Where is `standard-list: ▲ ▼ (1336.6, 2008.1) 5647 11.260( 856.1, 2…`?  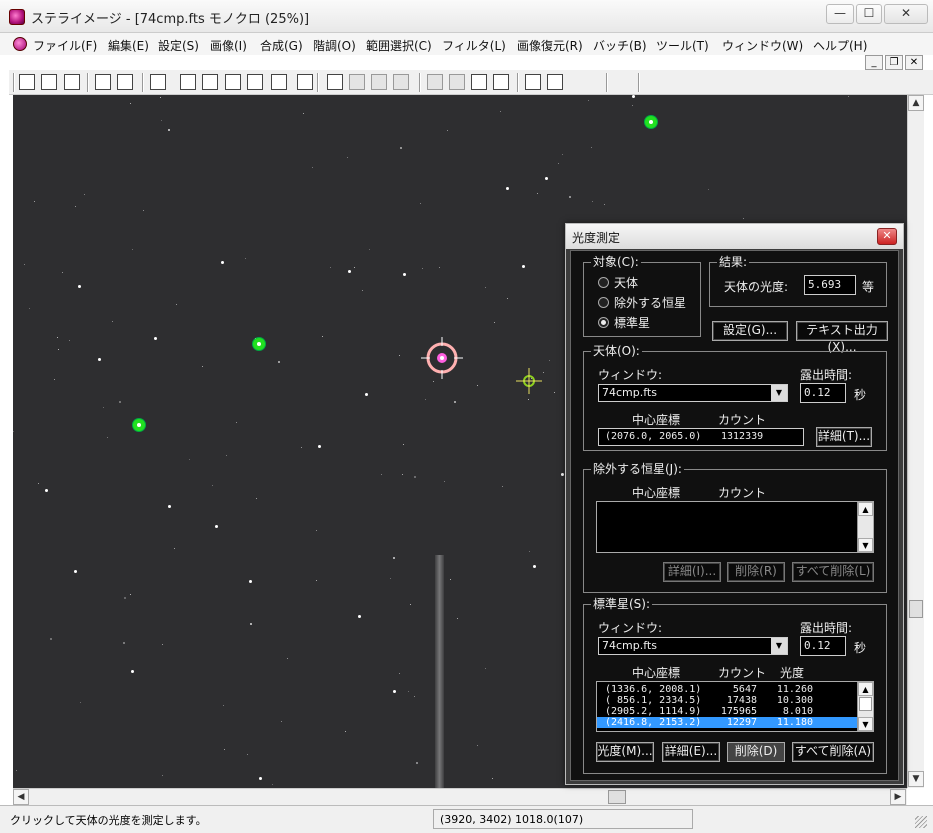 standard-list: ▲ ▼ (1336.6, 2008.1) 5647 11.260( 856.1, 2… is located at coordinates (735, 706).